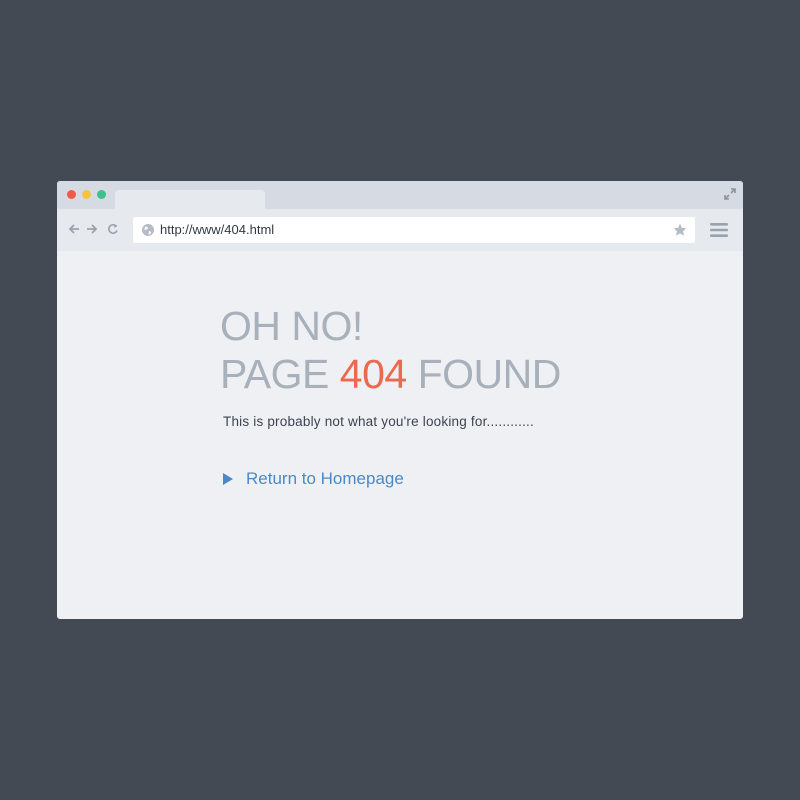 The width and height of the screenshot is (800, 800). What do you see at coordinates (101, 194) in the screenshot?
I see `maximize-window-button` at bounding box center [101, 194].